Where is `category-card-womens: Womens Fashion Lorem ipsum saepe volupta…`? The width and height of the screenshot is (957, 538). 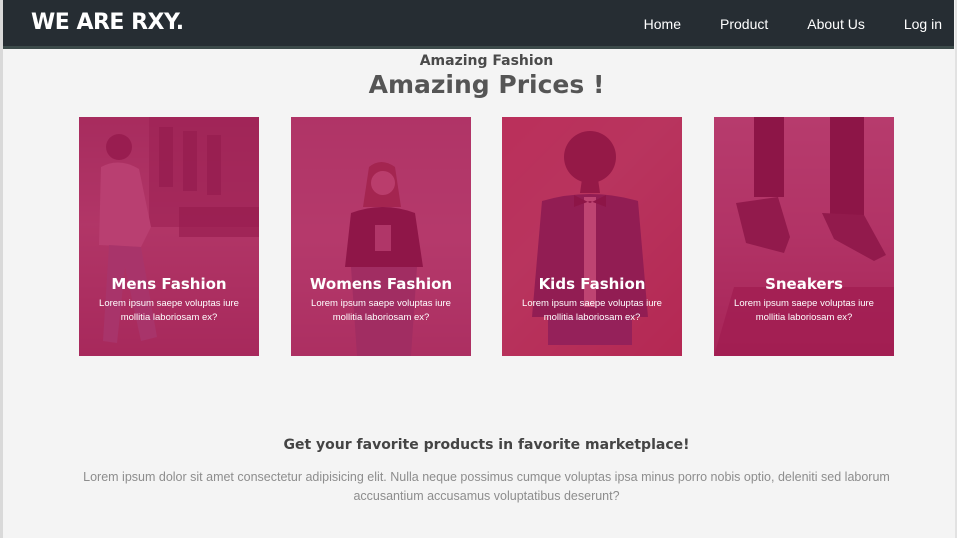 category-card-womens: Womens Fashion Lorem ipsum saepe volupta… is located at coordinates (381, 236).